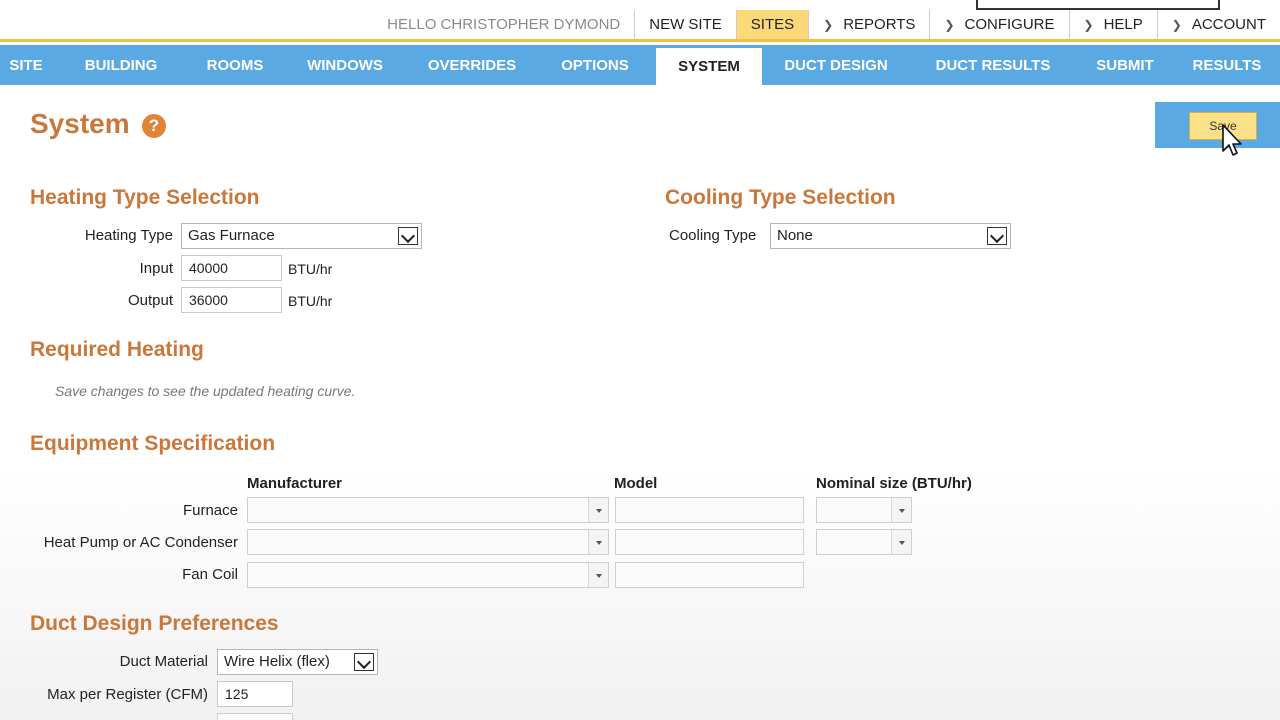  I want to click on furnace-size-select, so click(864, 510).